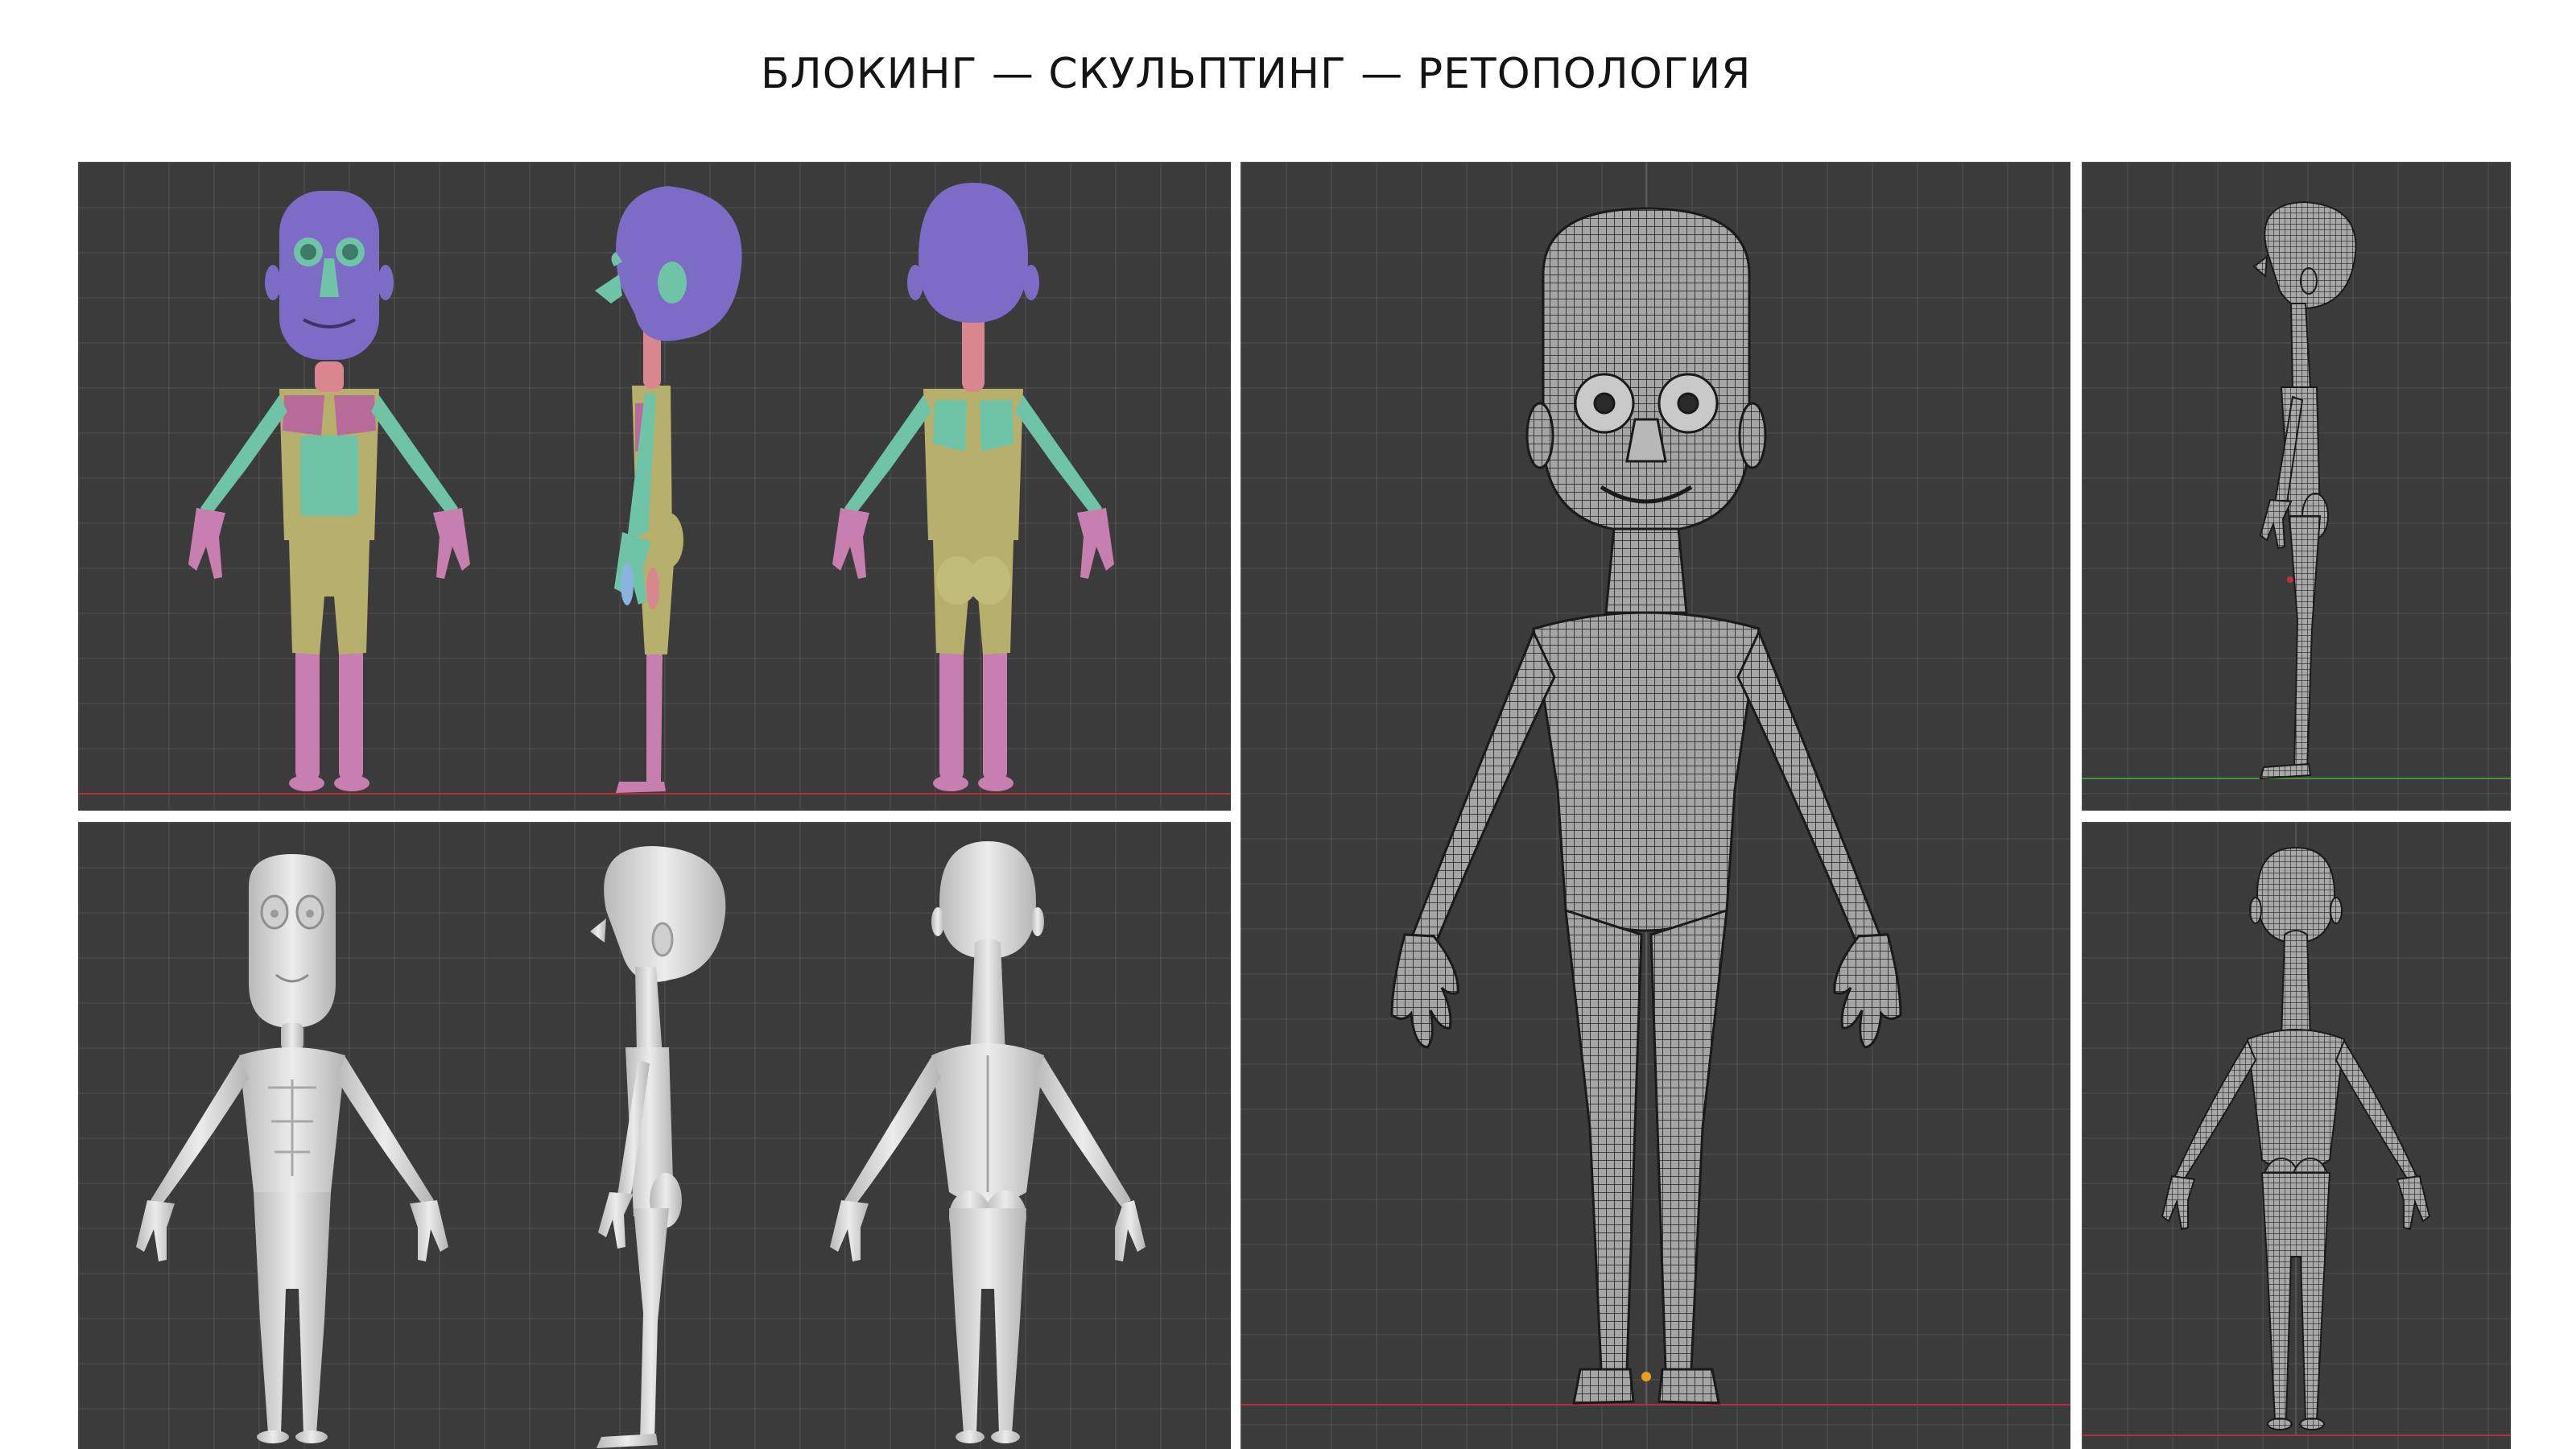 The height and width of the screenshot is (1449, 2576). I want to click on retopology-side-canvas, so click(2296, 490).